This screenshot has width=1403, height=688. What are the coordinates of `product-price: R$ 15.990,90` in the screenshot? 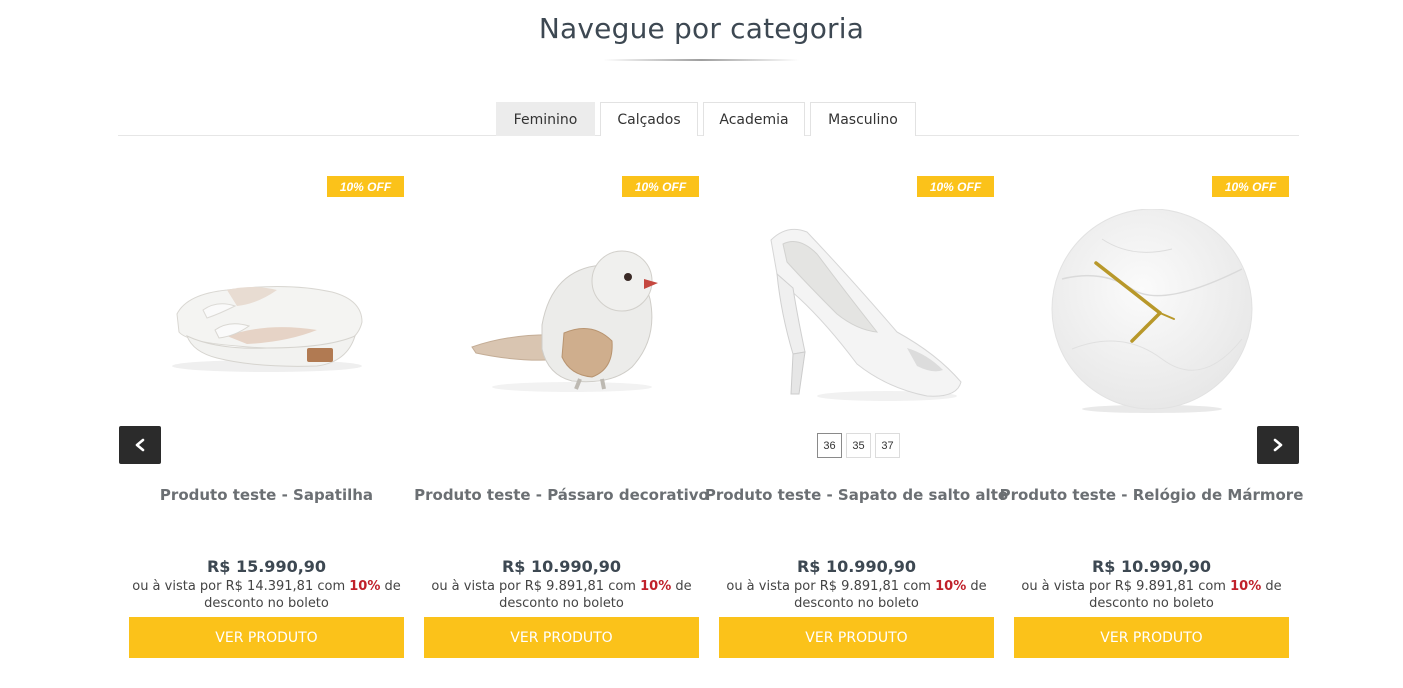 It's located at (266, 566).